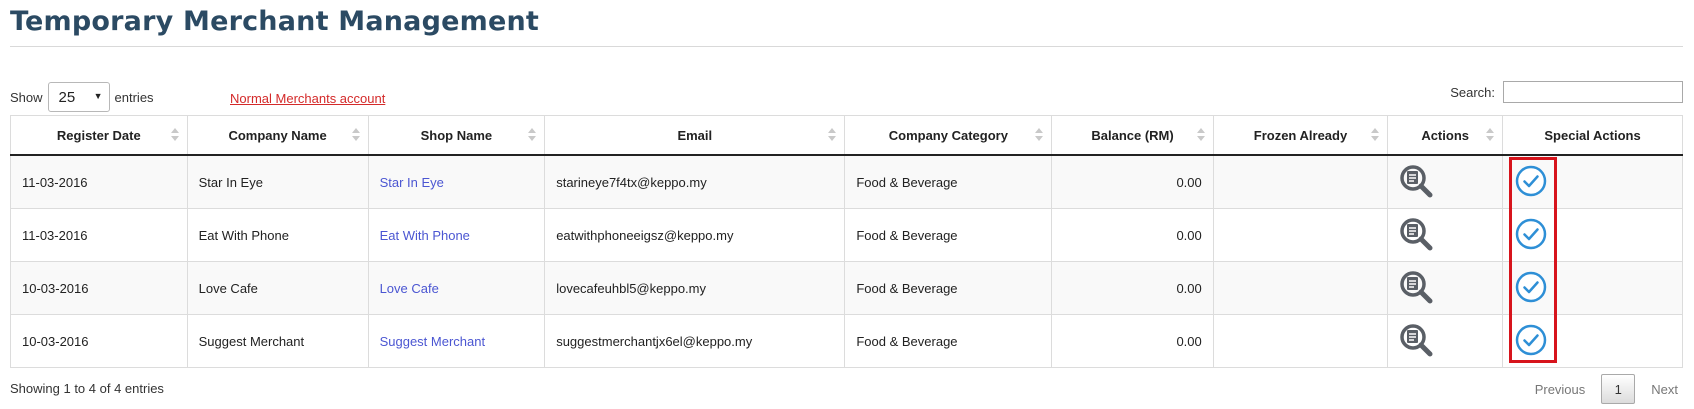  I want to click on search-control: Search:, so click(1566, 92).